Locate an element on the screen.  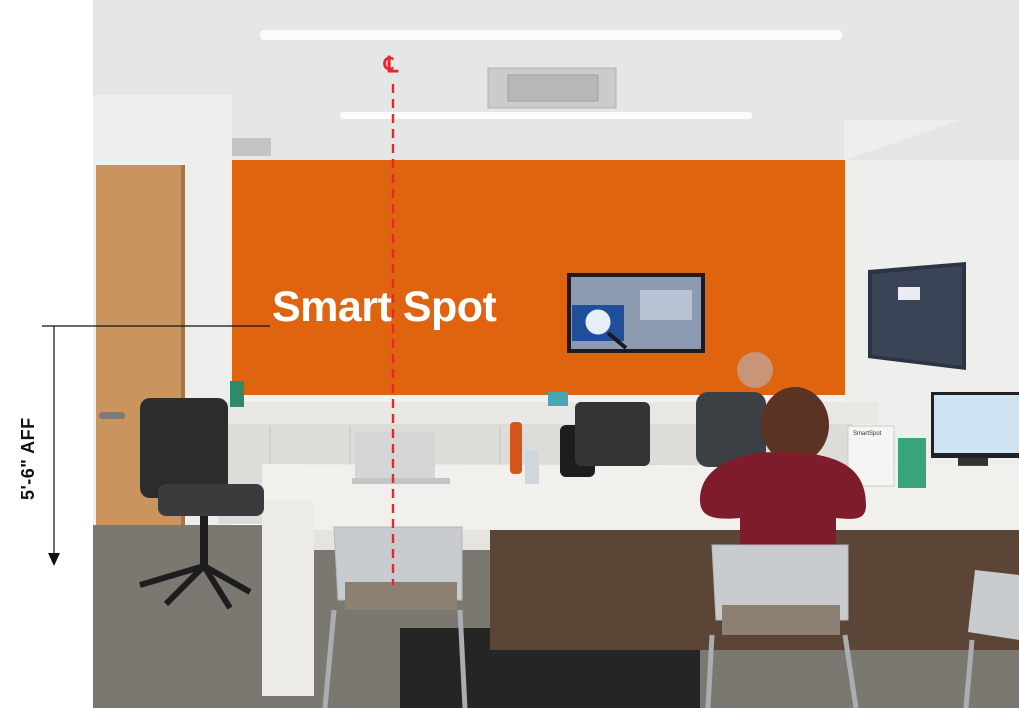
man-head is located at coordinates (755, 370).